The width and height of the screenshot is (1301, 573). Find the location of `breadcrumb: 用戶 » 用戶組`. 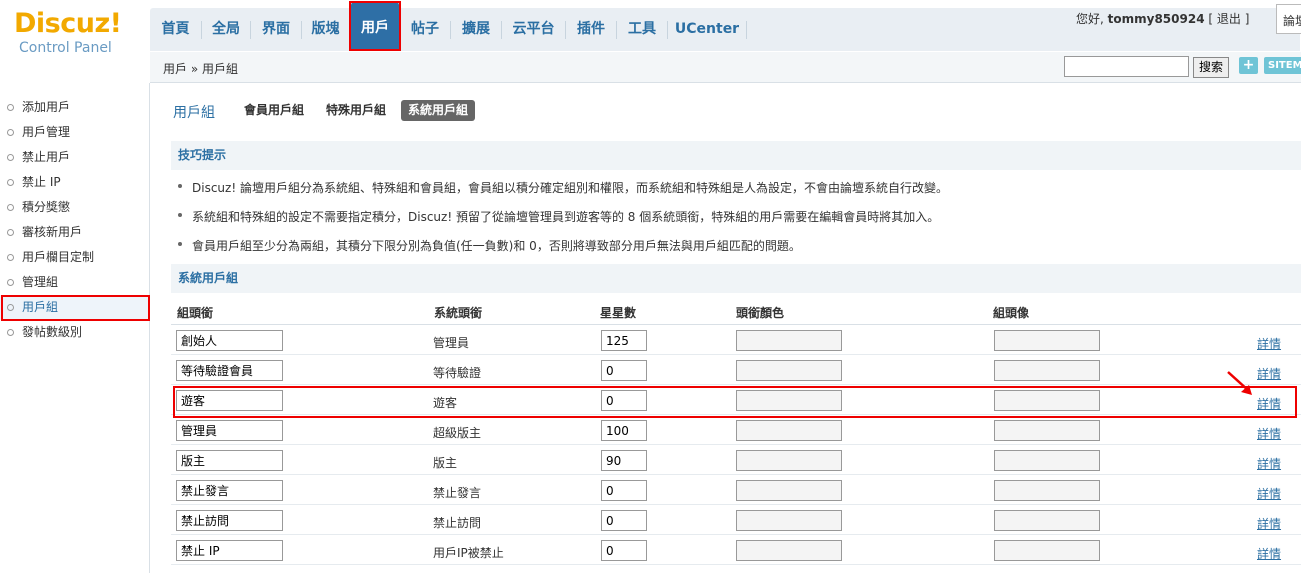

breadcrumb: 用戶 » 用戶組 is located at coordinates (200, 69).